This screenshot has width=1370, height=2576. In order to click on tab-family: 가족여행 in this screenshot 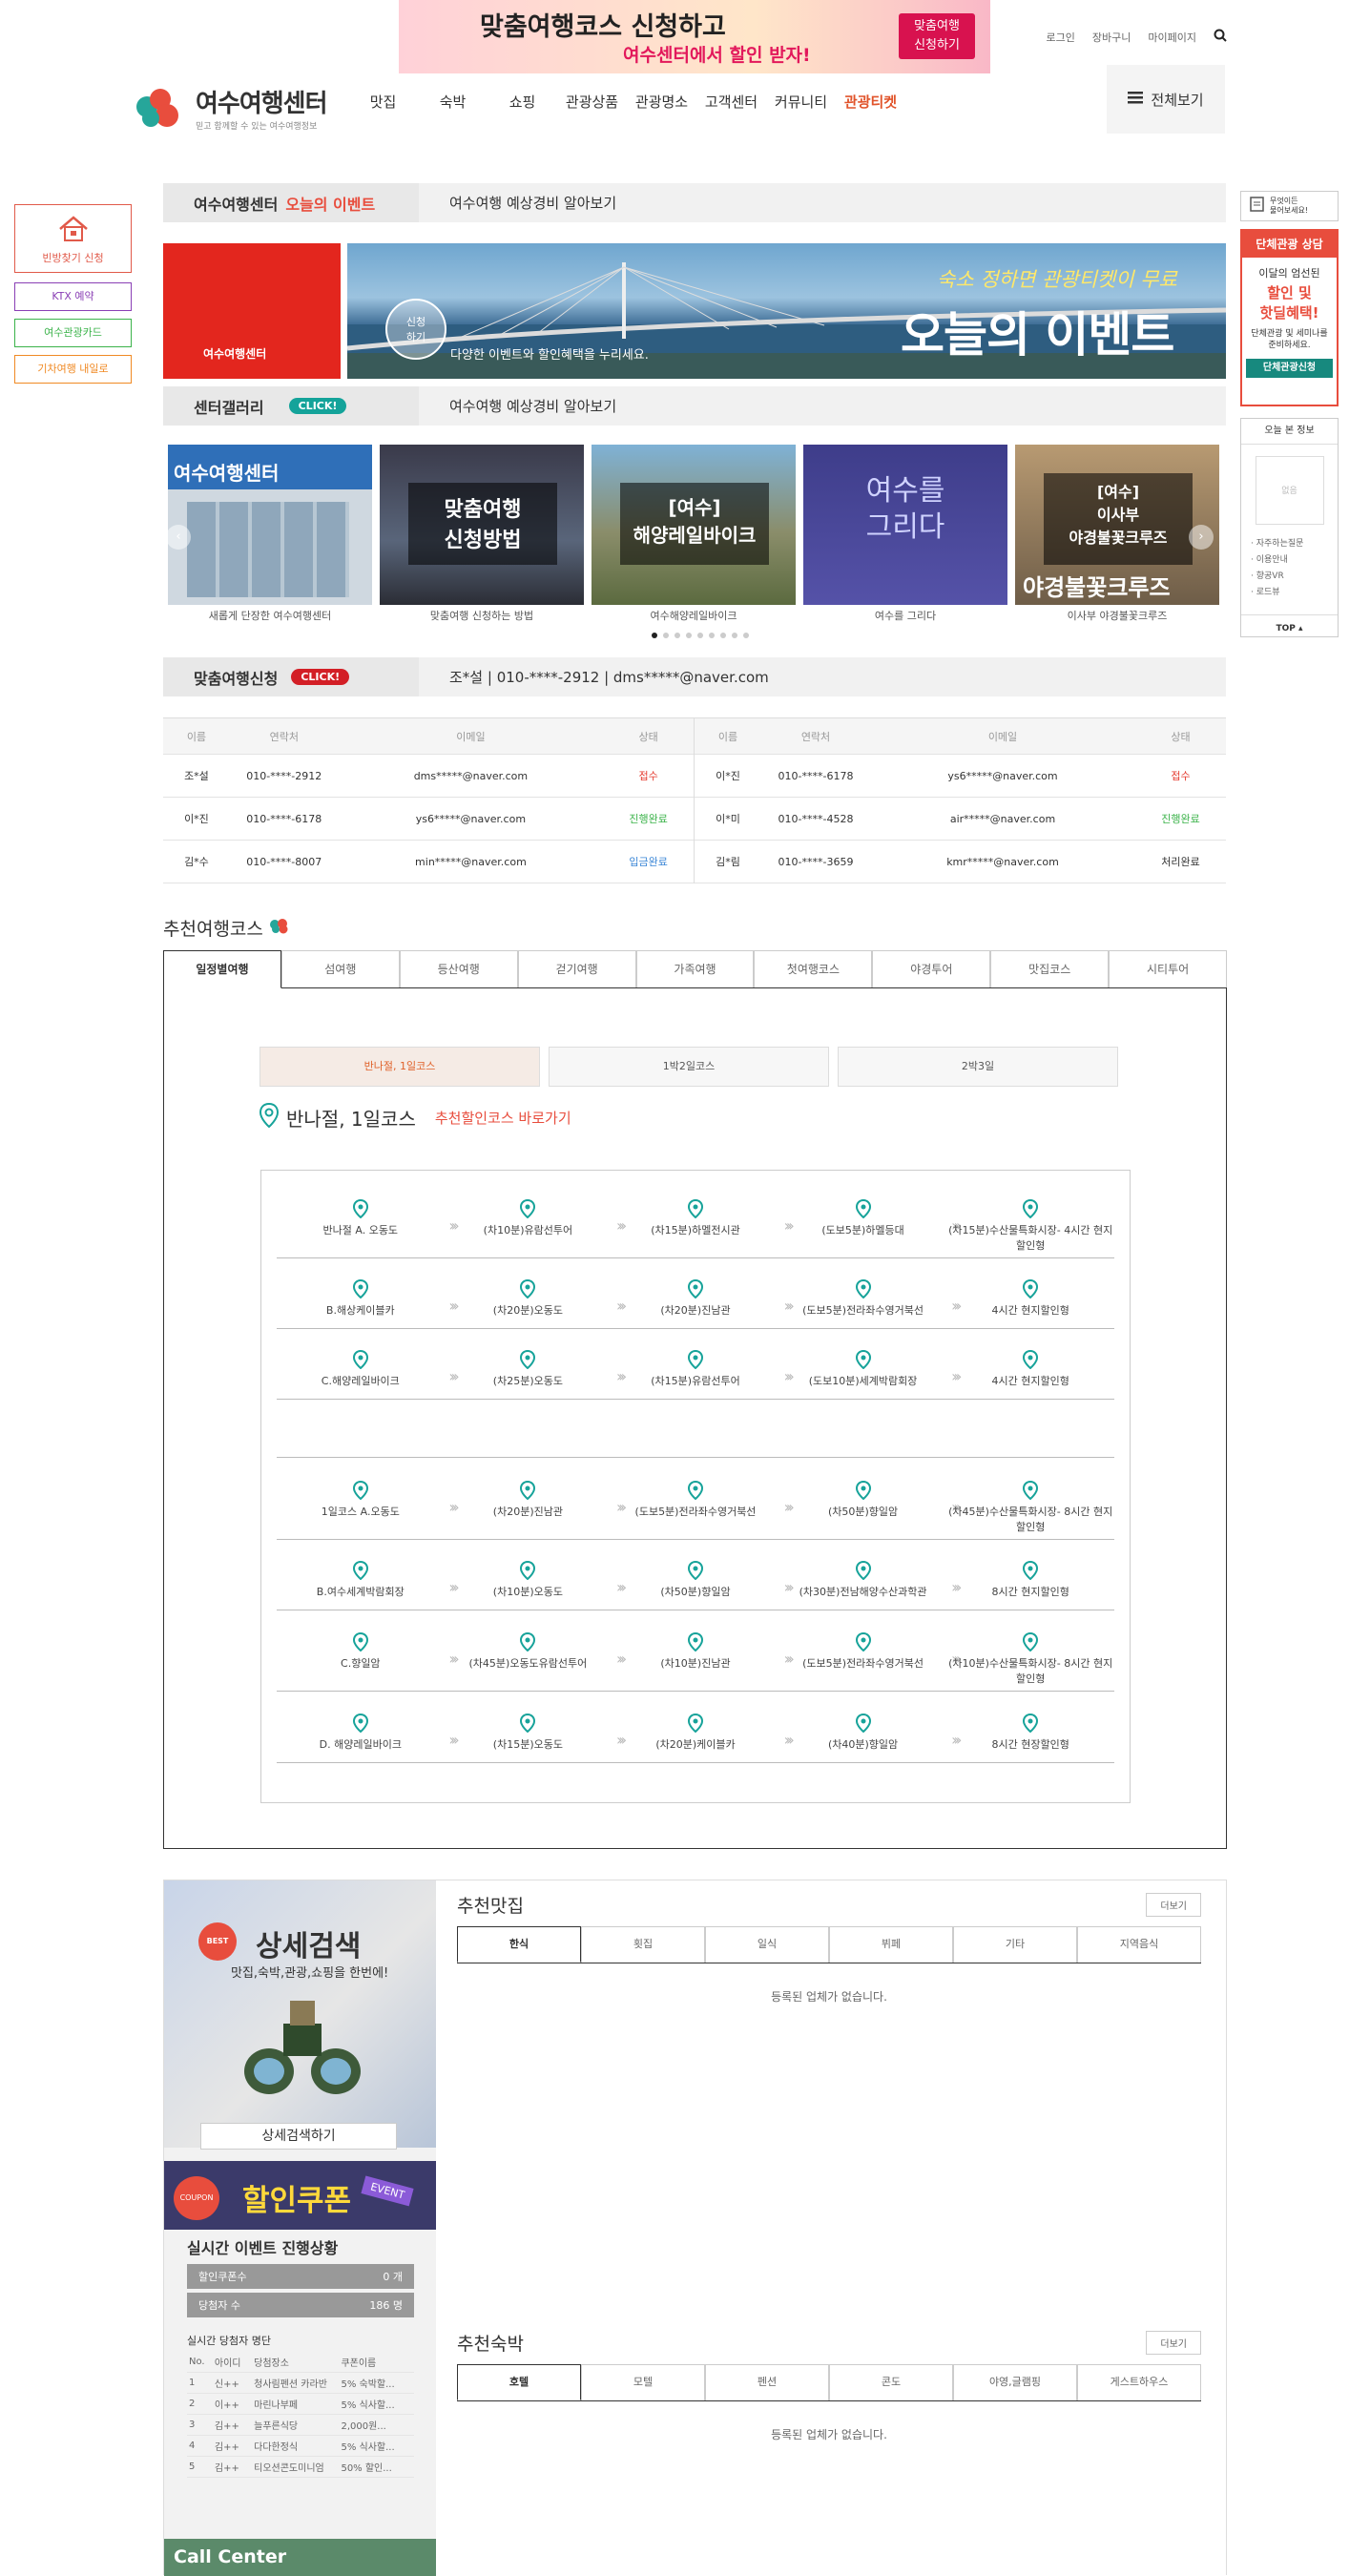, I will do `click(695, 968)`.